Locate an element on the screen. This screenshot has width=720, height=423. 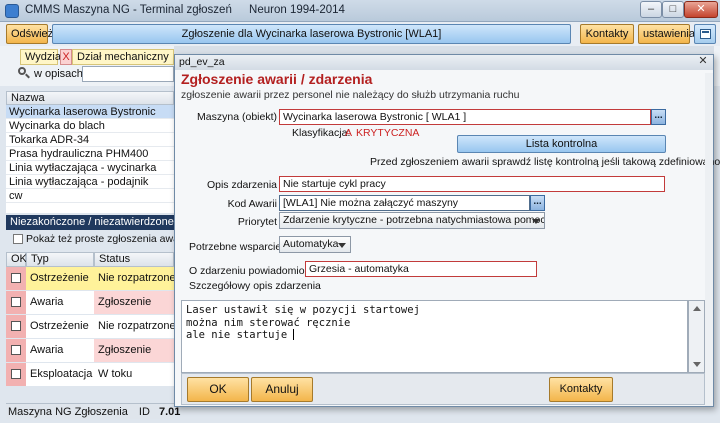
priority-label: Priorytet is located at coordinates (257, 222).